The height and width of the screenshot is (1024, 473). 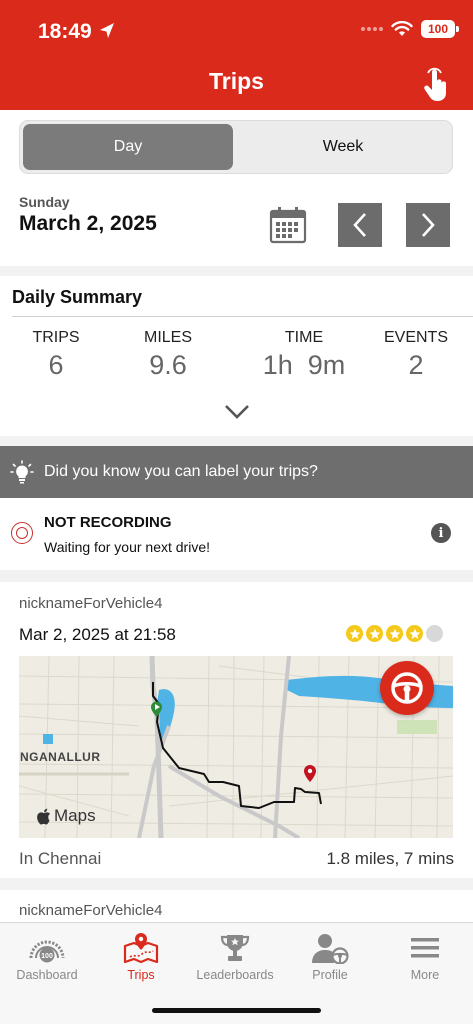 I want to click on chevron-right-icon, so click(x=428, y=225).